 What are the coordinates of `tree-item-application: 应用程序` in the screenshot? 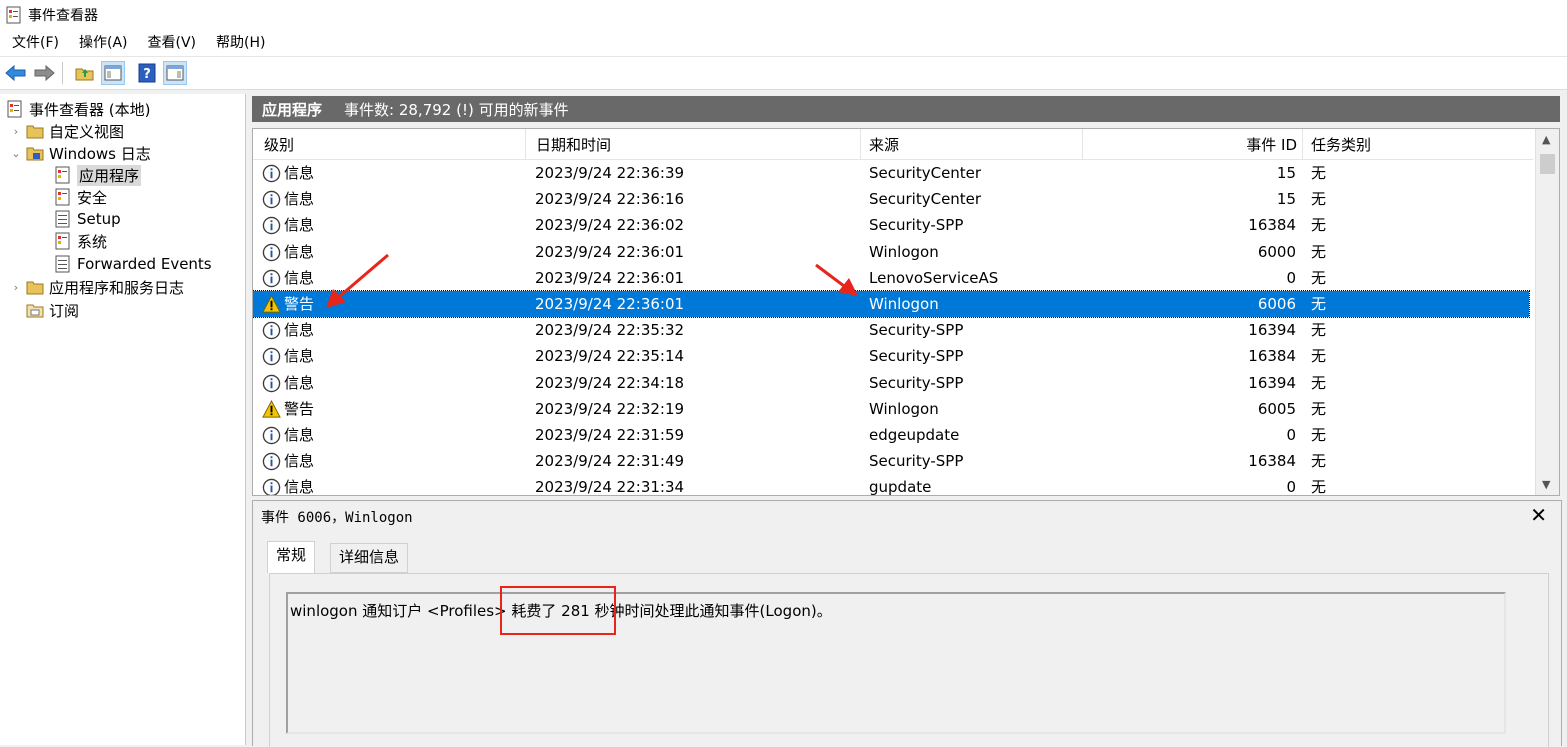 It's located at (98, 175).